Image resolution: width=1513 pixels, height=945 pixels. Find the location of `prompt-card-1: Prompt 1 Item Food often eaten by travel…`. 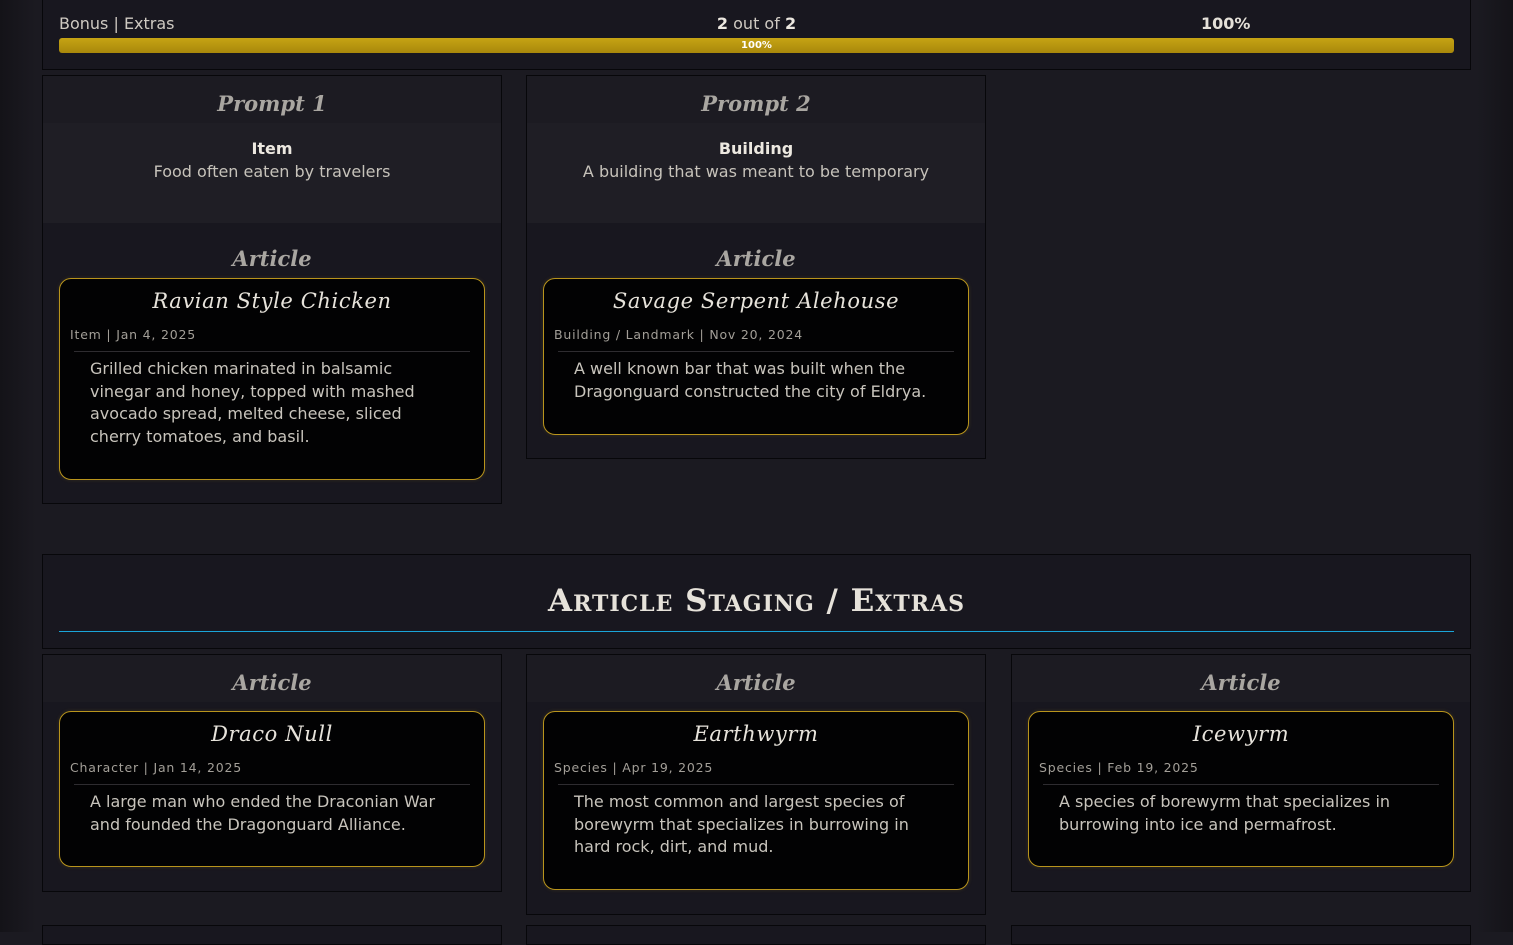

prompt-card-1: Prompt 1 Item Food often eaten by travel… is located at coordinates (272, 289).